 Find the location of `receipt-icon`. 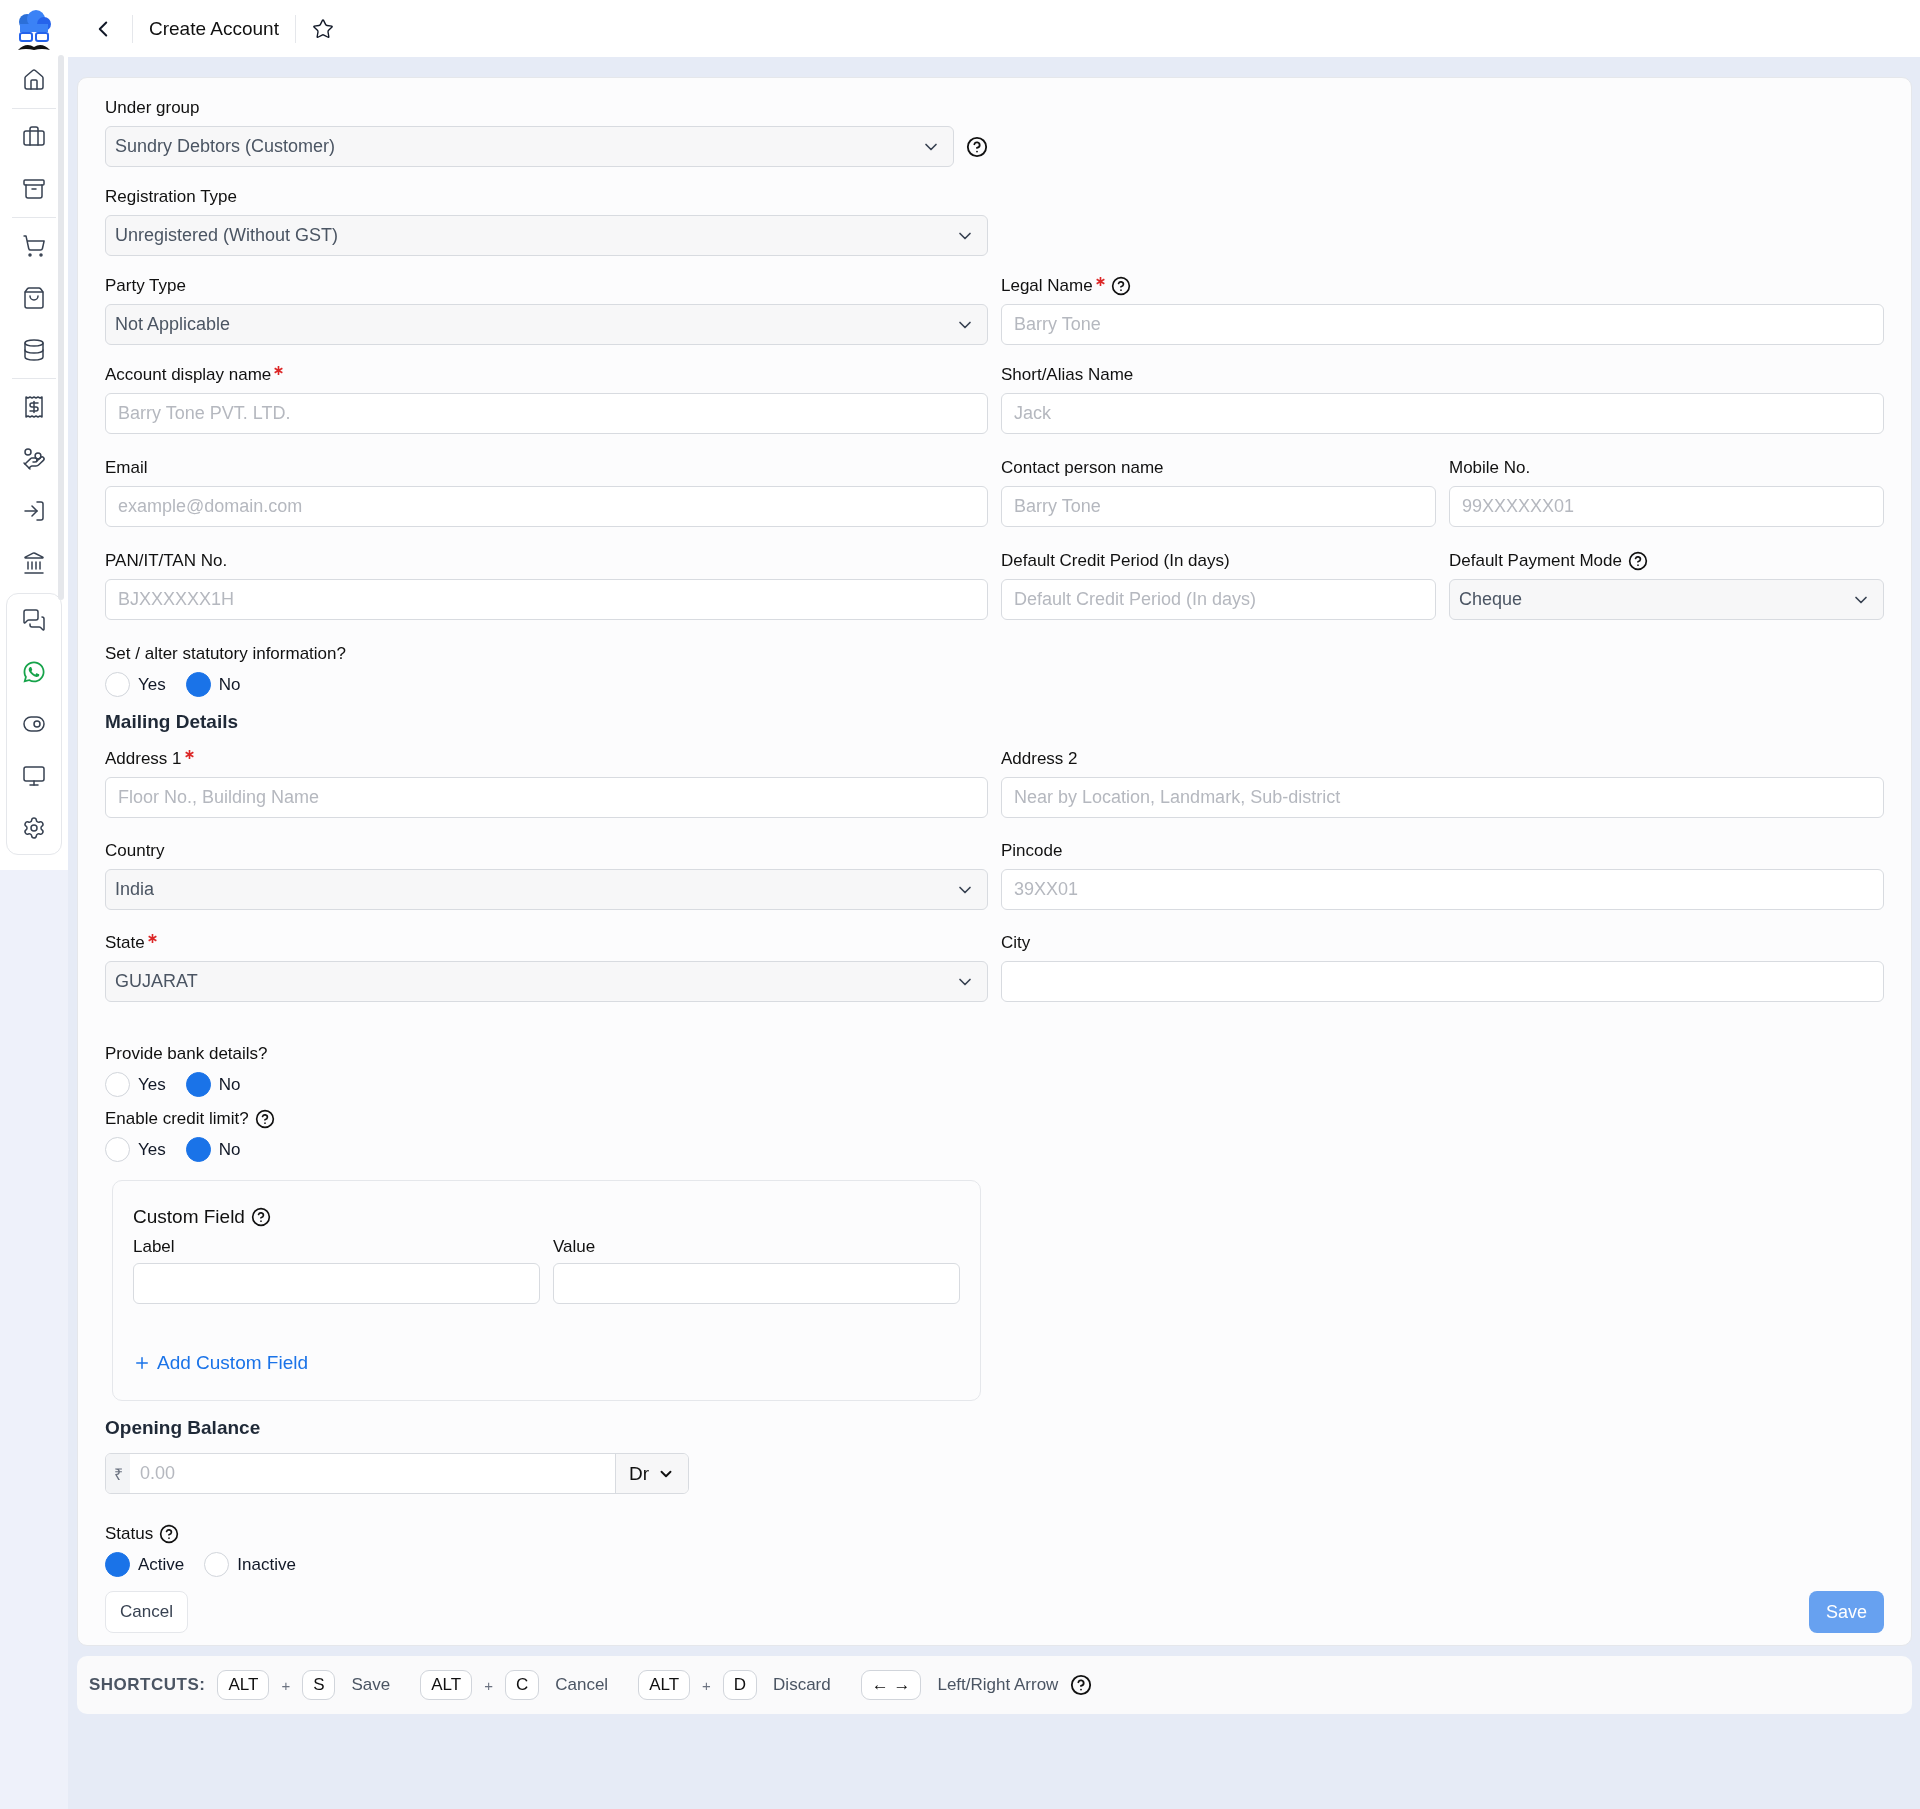

receipt-icon is located at coordinates (34, 407).